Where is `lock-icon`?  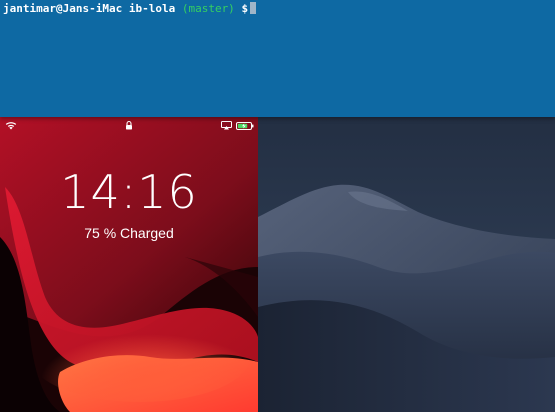
lock-icon is located at coordinates (129, 125).